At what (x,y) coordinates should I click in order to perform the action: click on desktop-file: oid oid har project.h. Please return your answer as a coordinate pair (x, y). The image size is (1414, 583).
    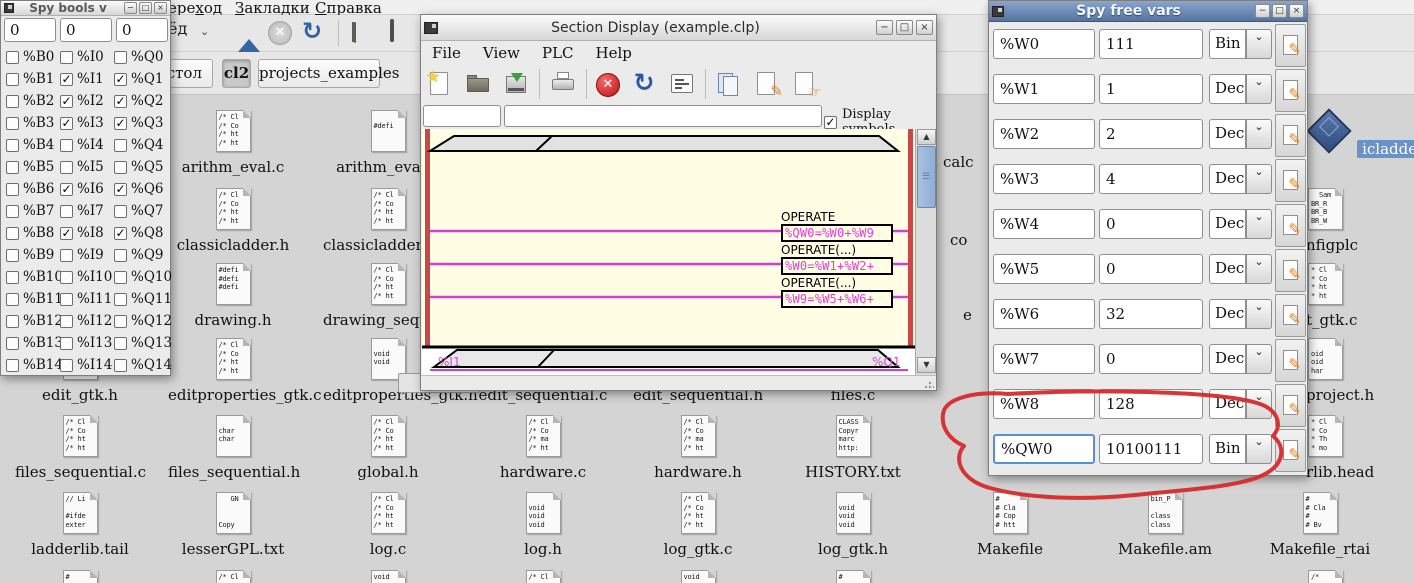
    Looking at the image, I should click on (1360, 371).